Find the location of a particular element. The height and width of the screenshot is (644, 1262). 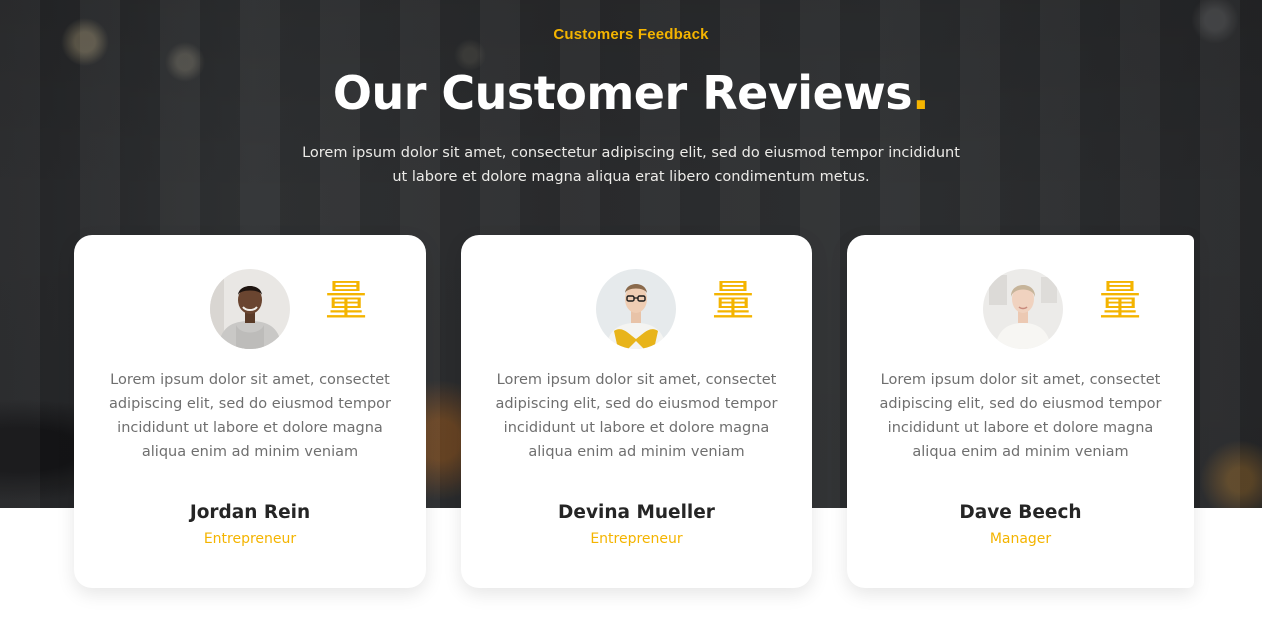

customer-role: Manager is located at coordinates (1020, 539).